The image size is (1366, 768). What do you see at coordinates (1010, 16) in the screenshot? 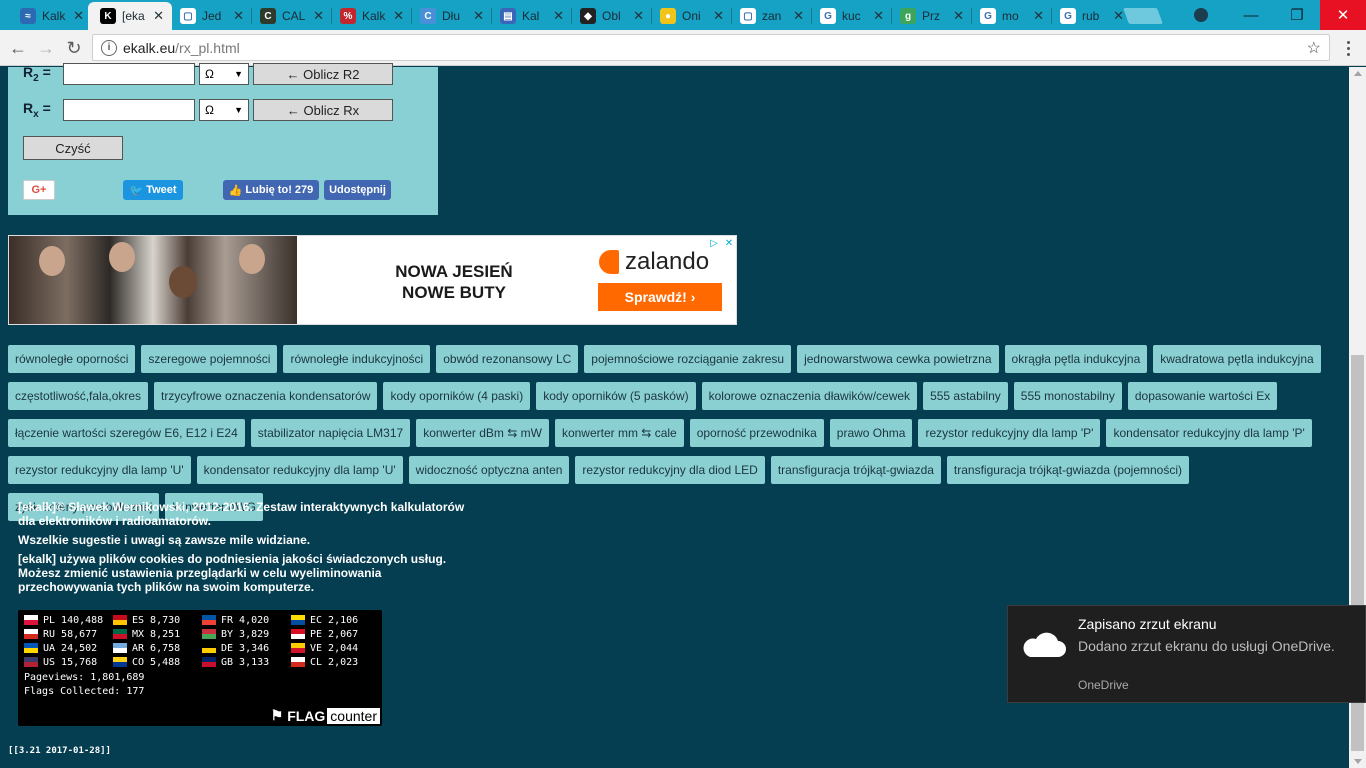
I see `tab-12: Gmo ✕` at bounding box center [1010, 16].